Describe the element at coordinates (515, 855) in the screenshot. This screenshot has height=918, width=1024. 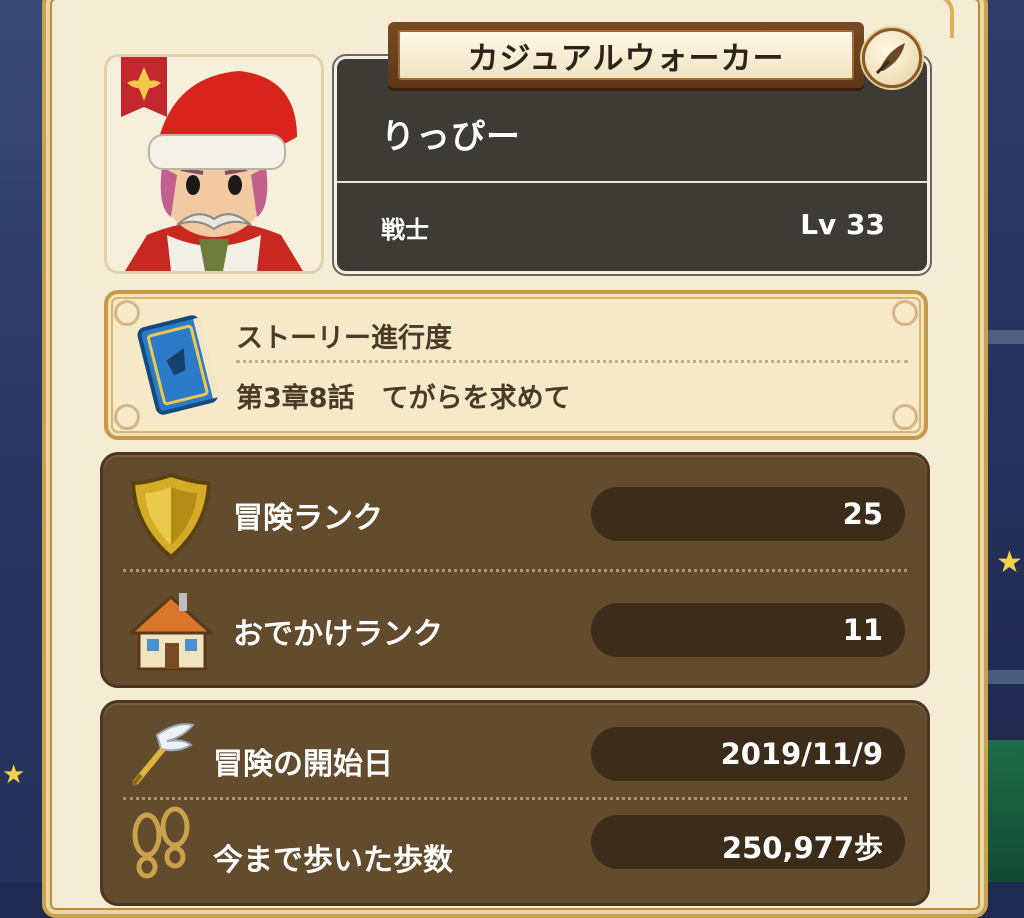
I see `steps-row: 今まで歩いた歩数 250,977歩` at that location.